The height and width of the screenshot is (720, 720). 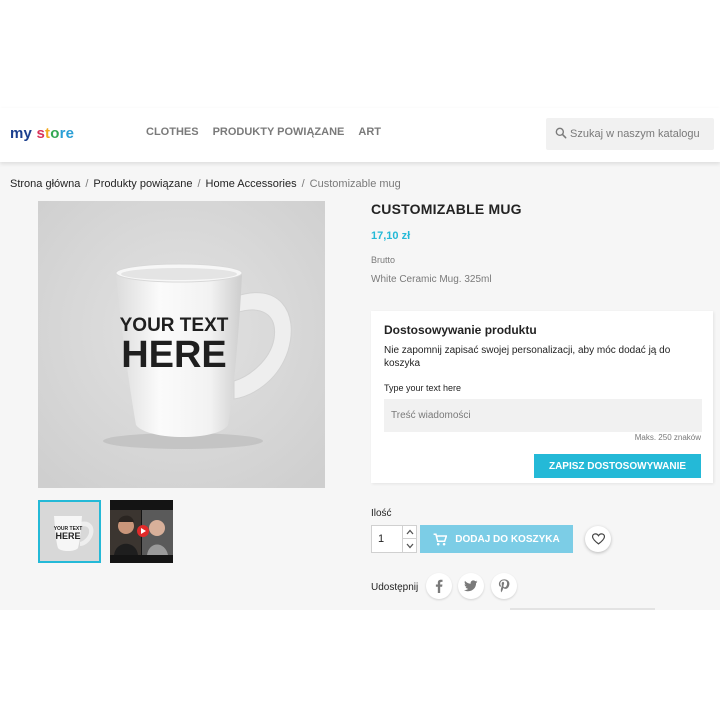 I want to click on svg-text: HERE, so click(x=67, y=536).